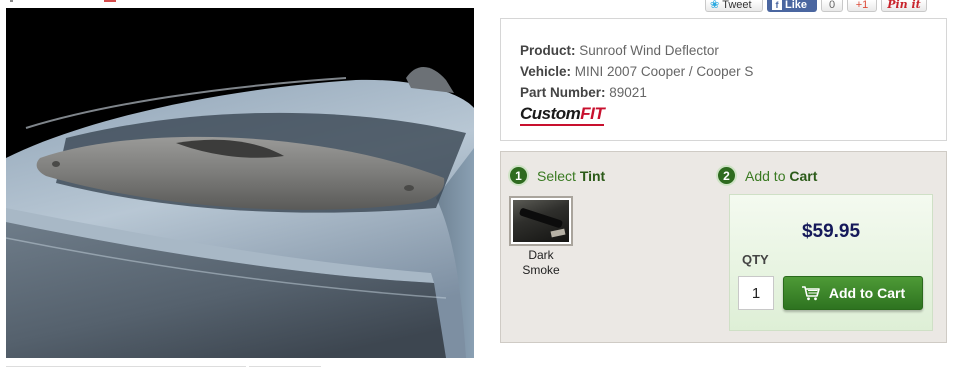 This screenshot has width=954, height=370. I want to click on price: $59.95, so click(831, 231).